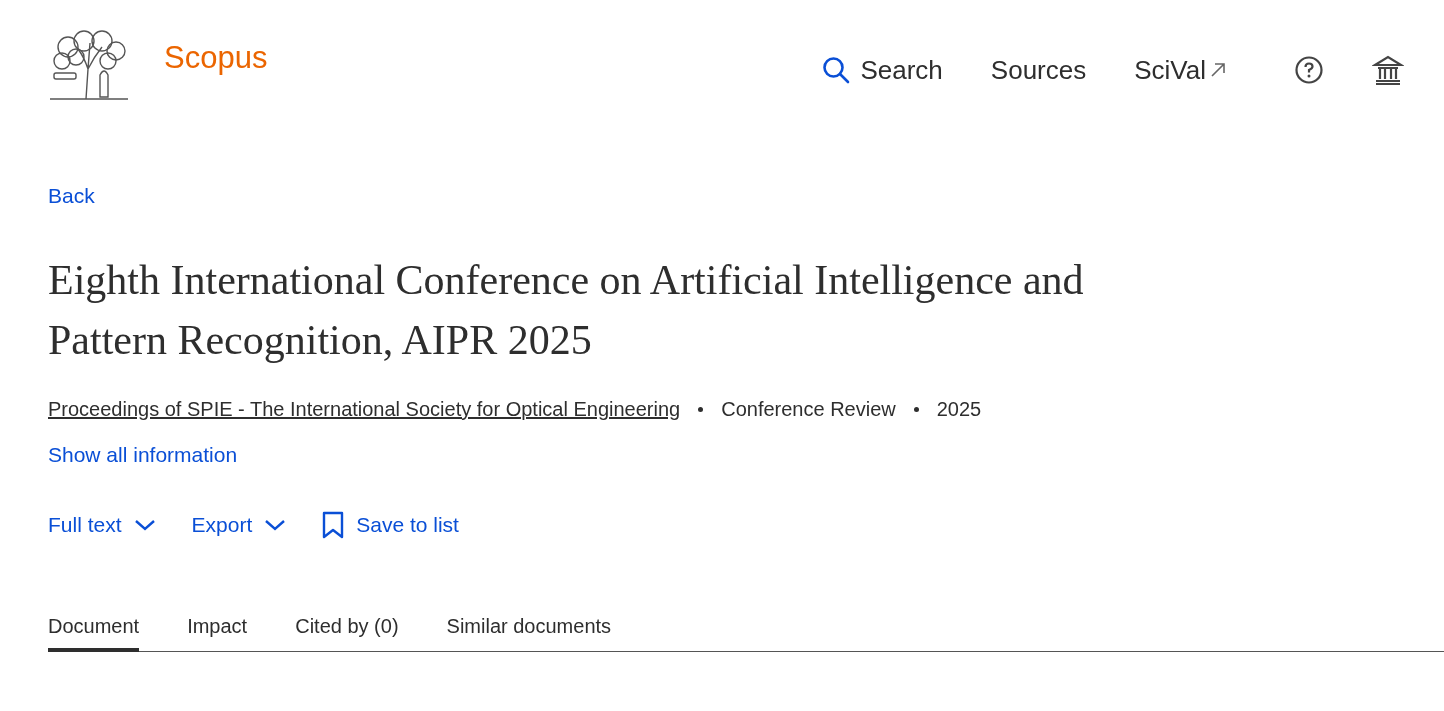 This screenshot has width=1444, height=711. I want to click on tab: Document, so click(94, 633).